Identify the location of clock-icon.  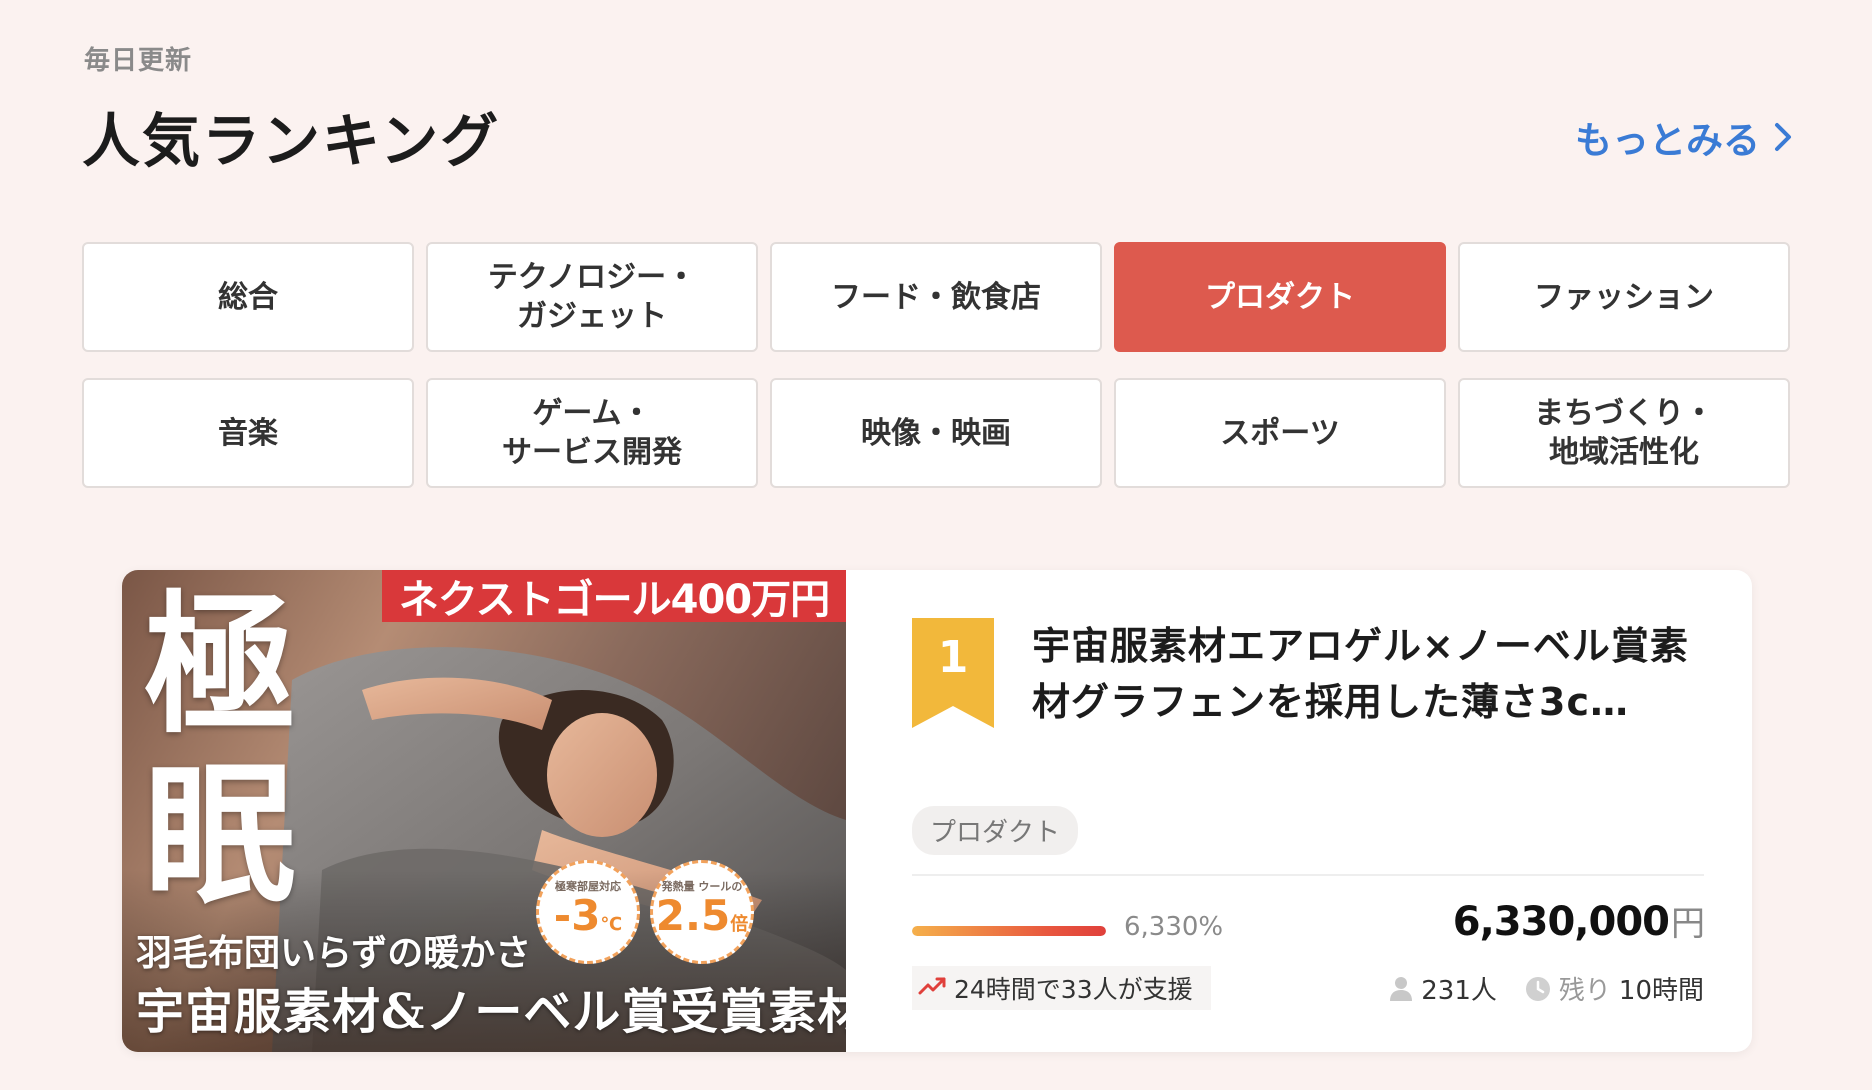
(1538, 989).